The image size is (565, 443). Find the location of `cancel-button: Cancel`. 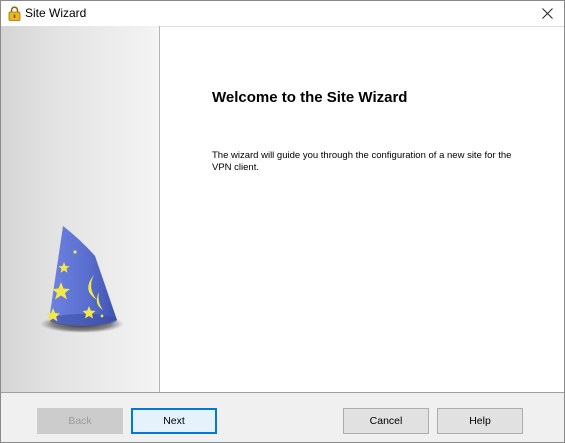

cancel-button: Cancel is located at coordinates (386, 421).